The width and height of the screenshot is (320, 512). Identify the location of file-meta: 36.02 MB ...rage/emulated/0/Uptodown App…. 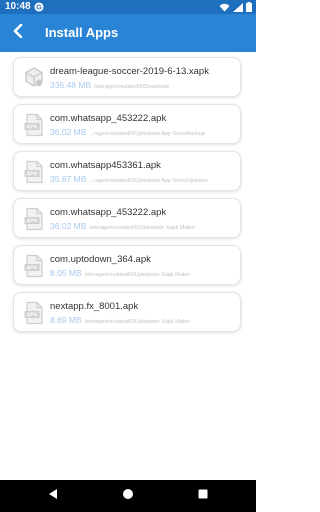
(144, 132).